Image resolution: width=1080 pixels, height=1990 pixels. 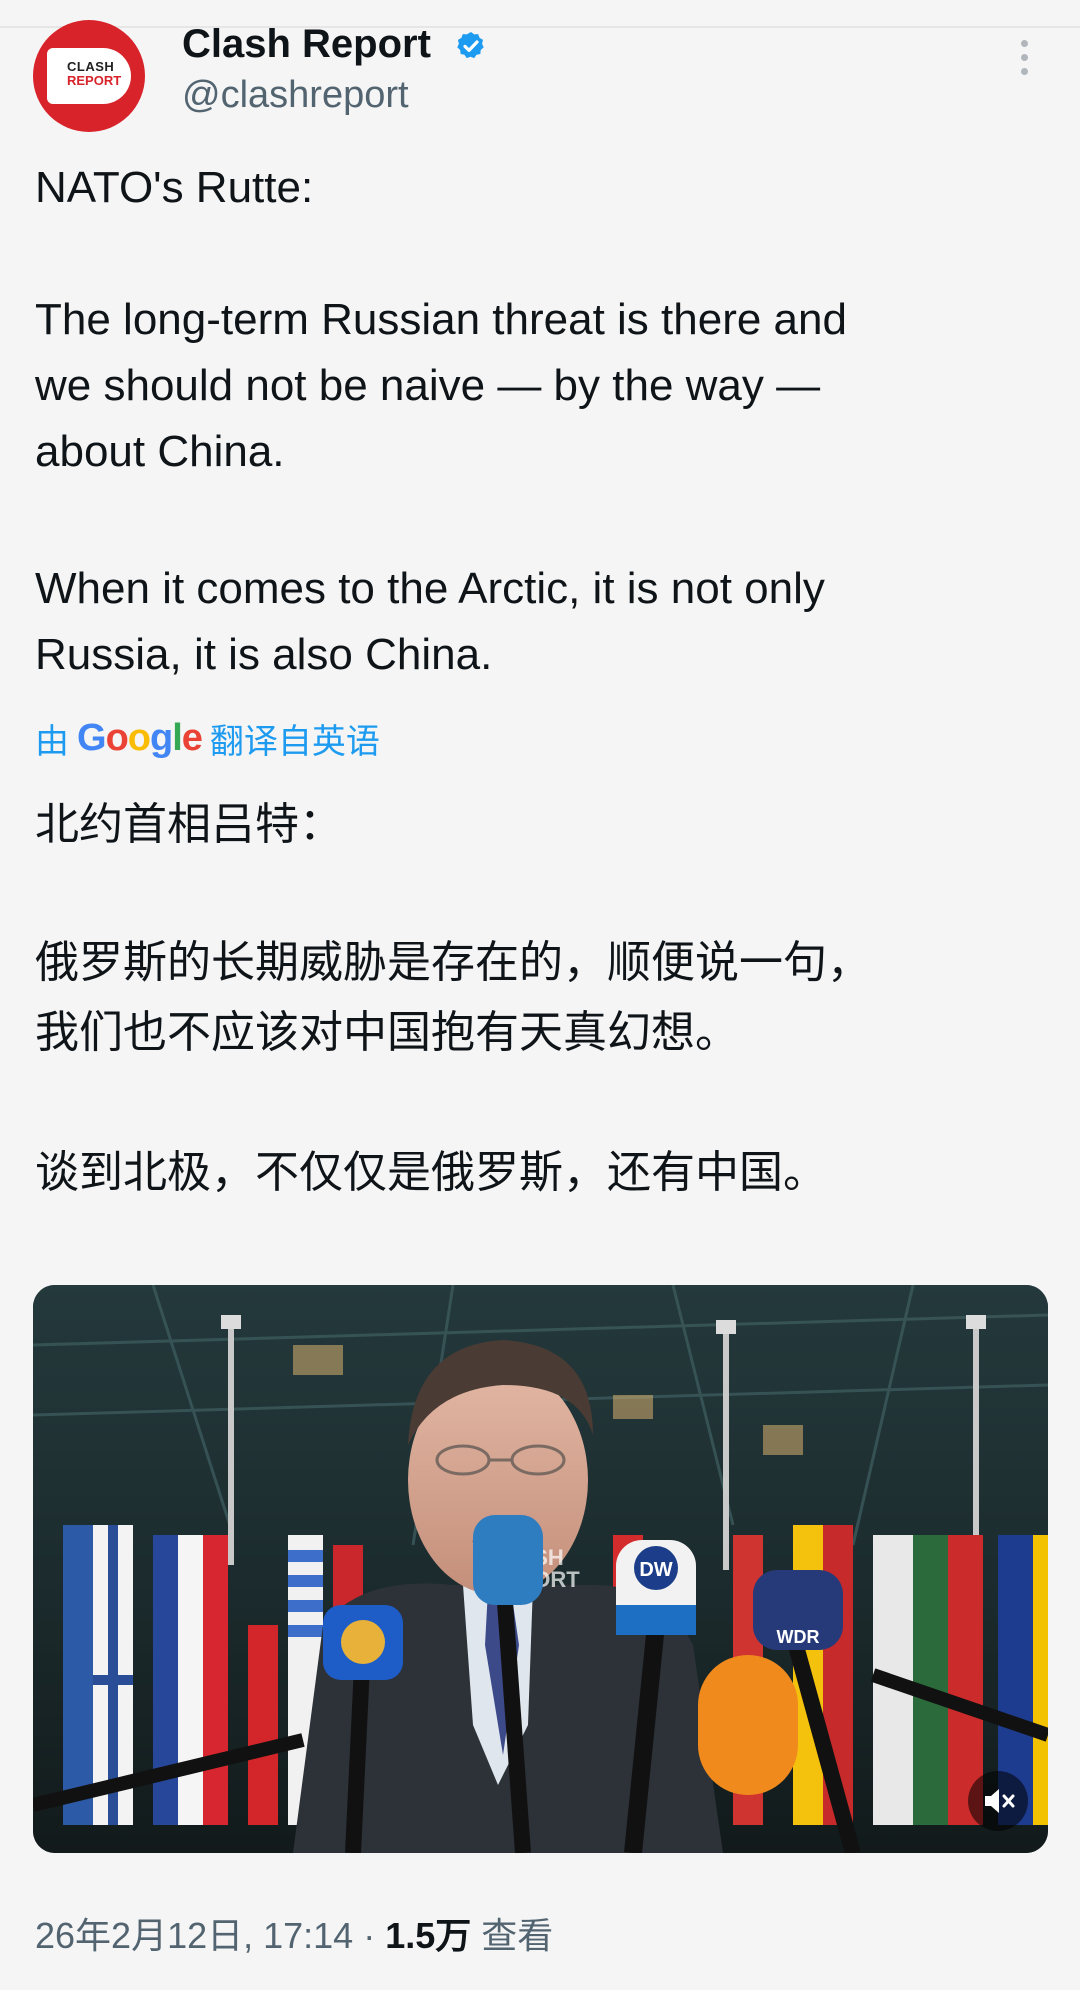 I want to click on volume-mute-button, so click(x=998, y=1801).